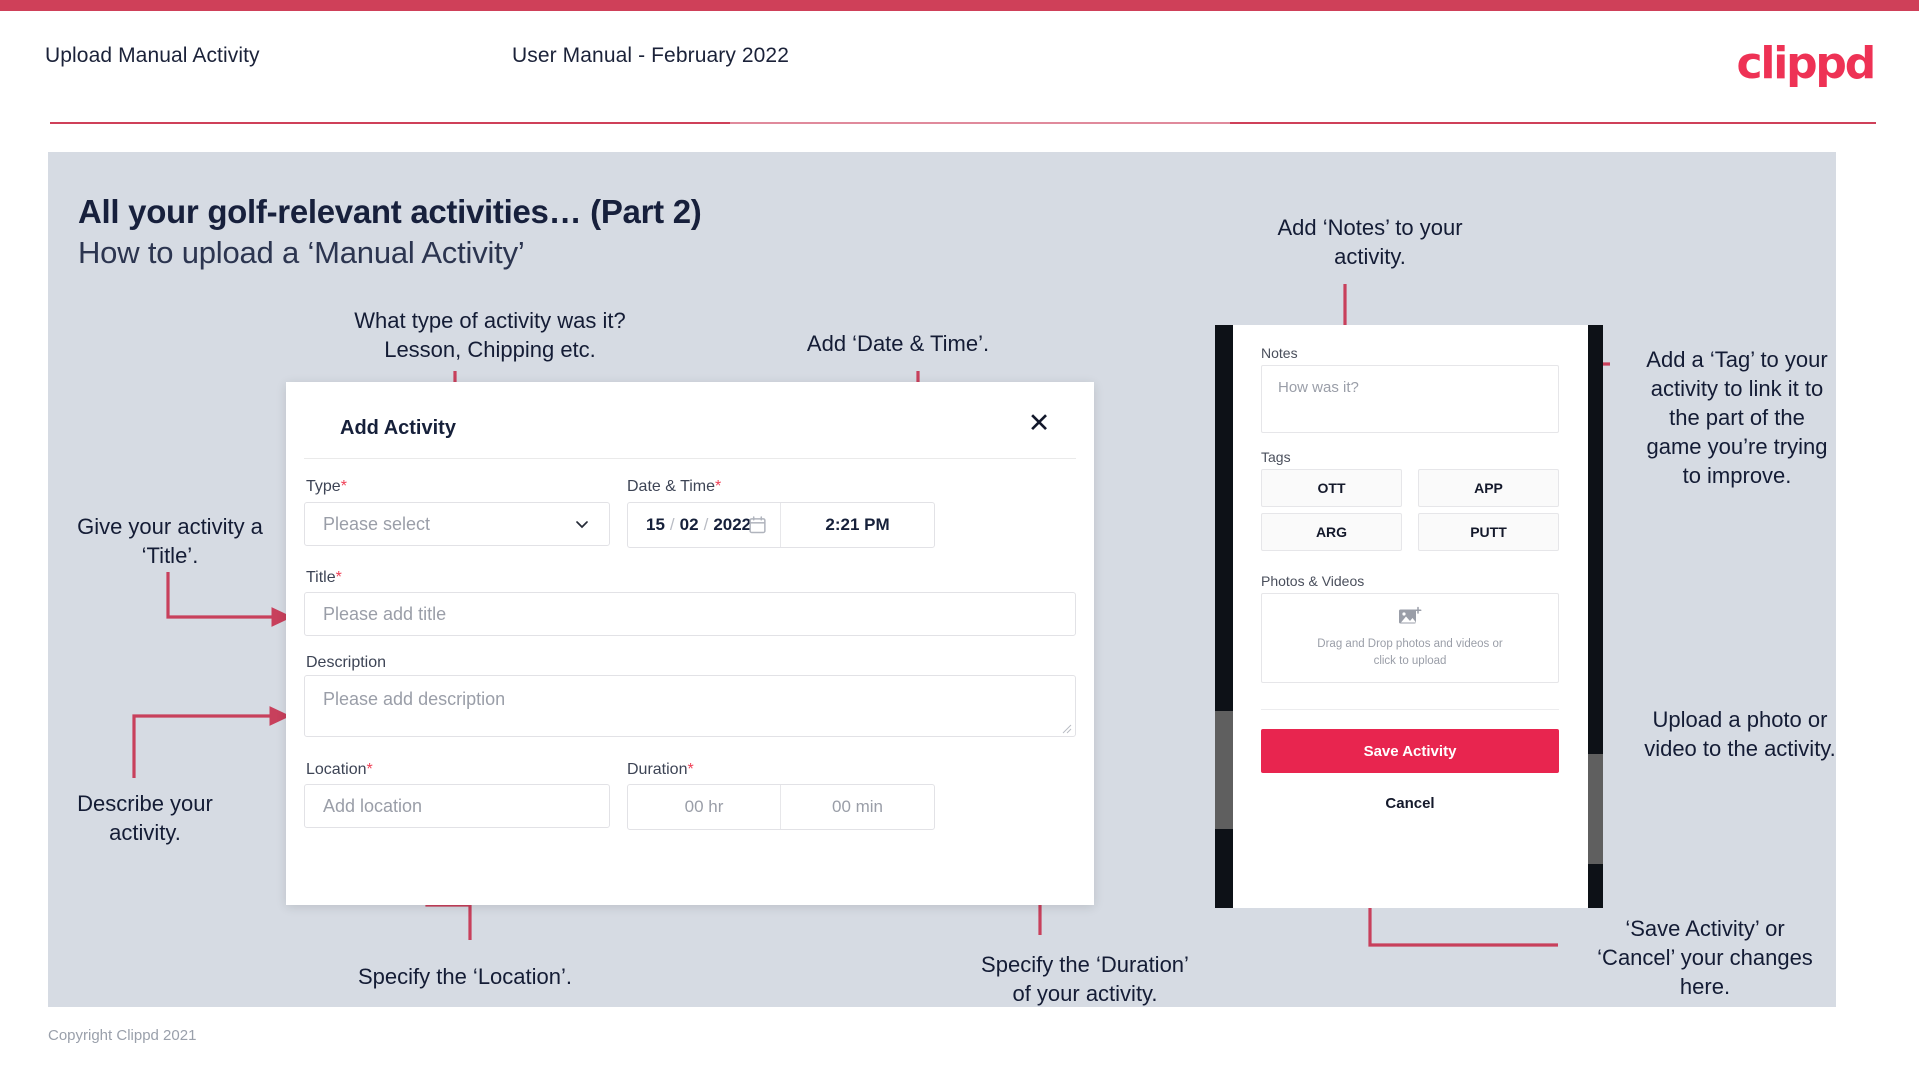  What do you see at coordinates (1066, 728) in the screenshot?
I see `resize-handle-icon` at bounding box center [1066, 728].